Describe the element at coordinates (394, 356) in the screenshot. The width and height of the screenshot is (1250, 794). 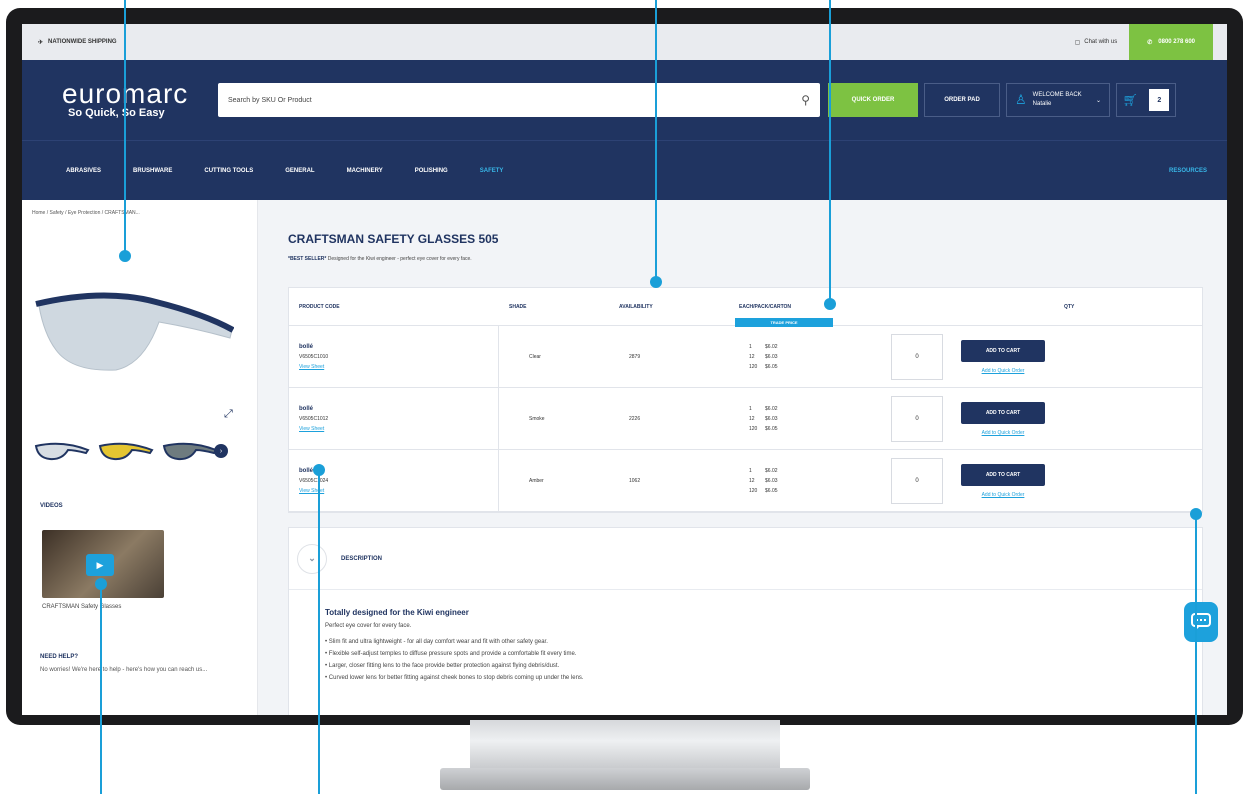
I see `code-cell: bollé V6505C1010 View Sheet` at that location.